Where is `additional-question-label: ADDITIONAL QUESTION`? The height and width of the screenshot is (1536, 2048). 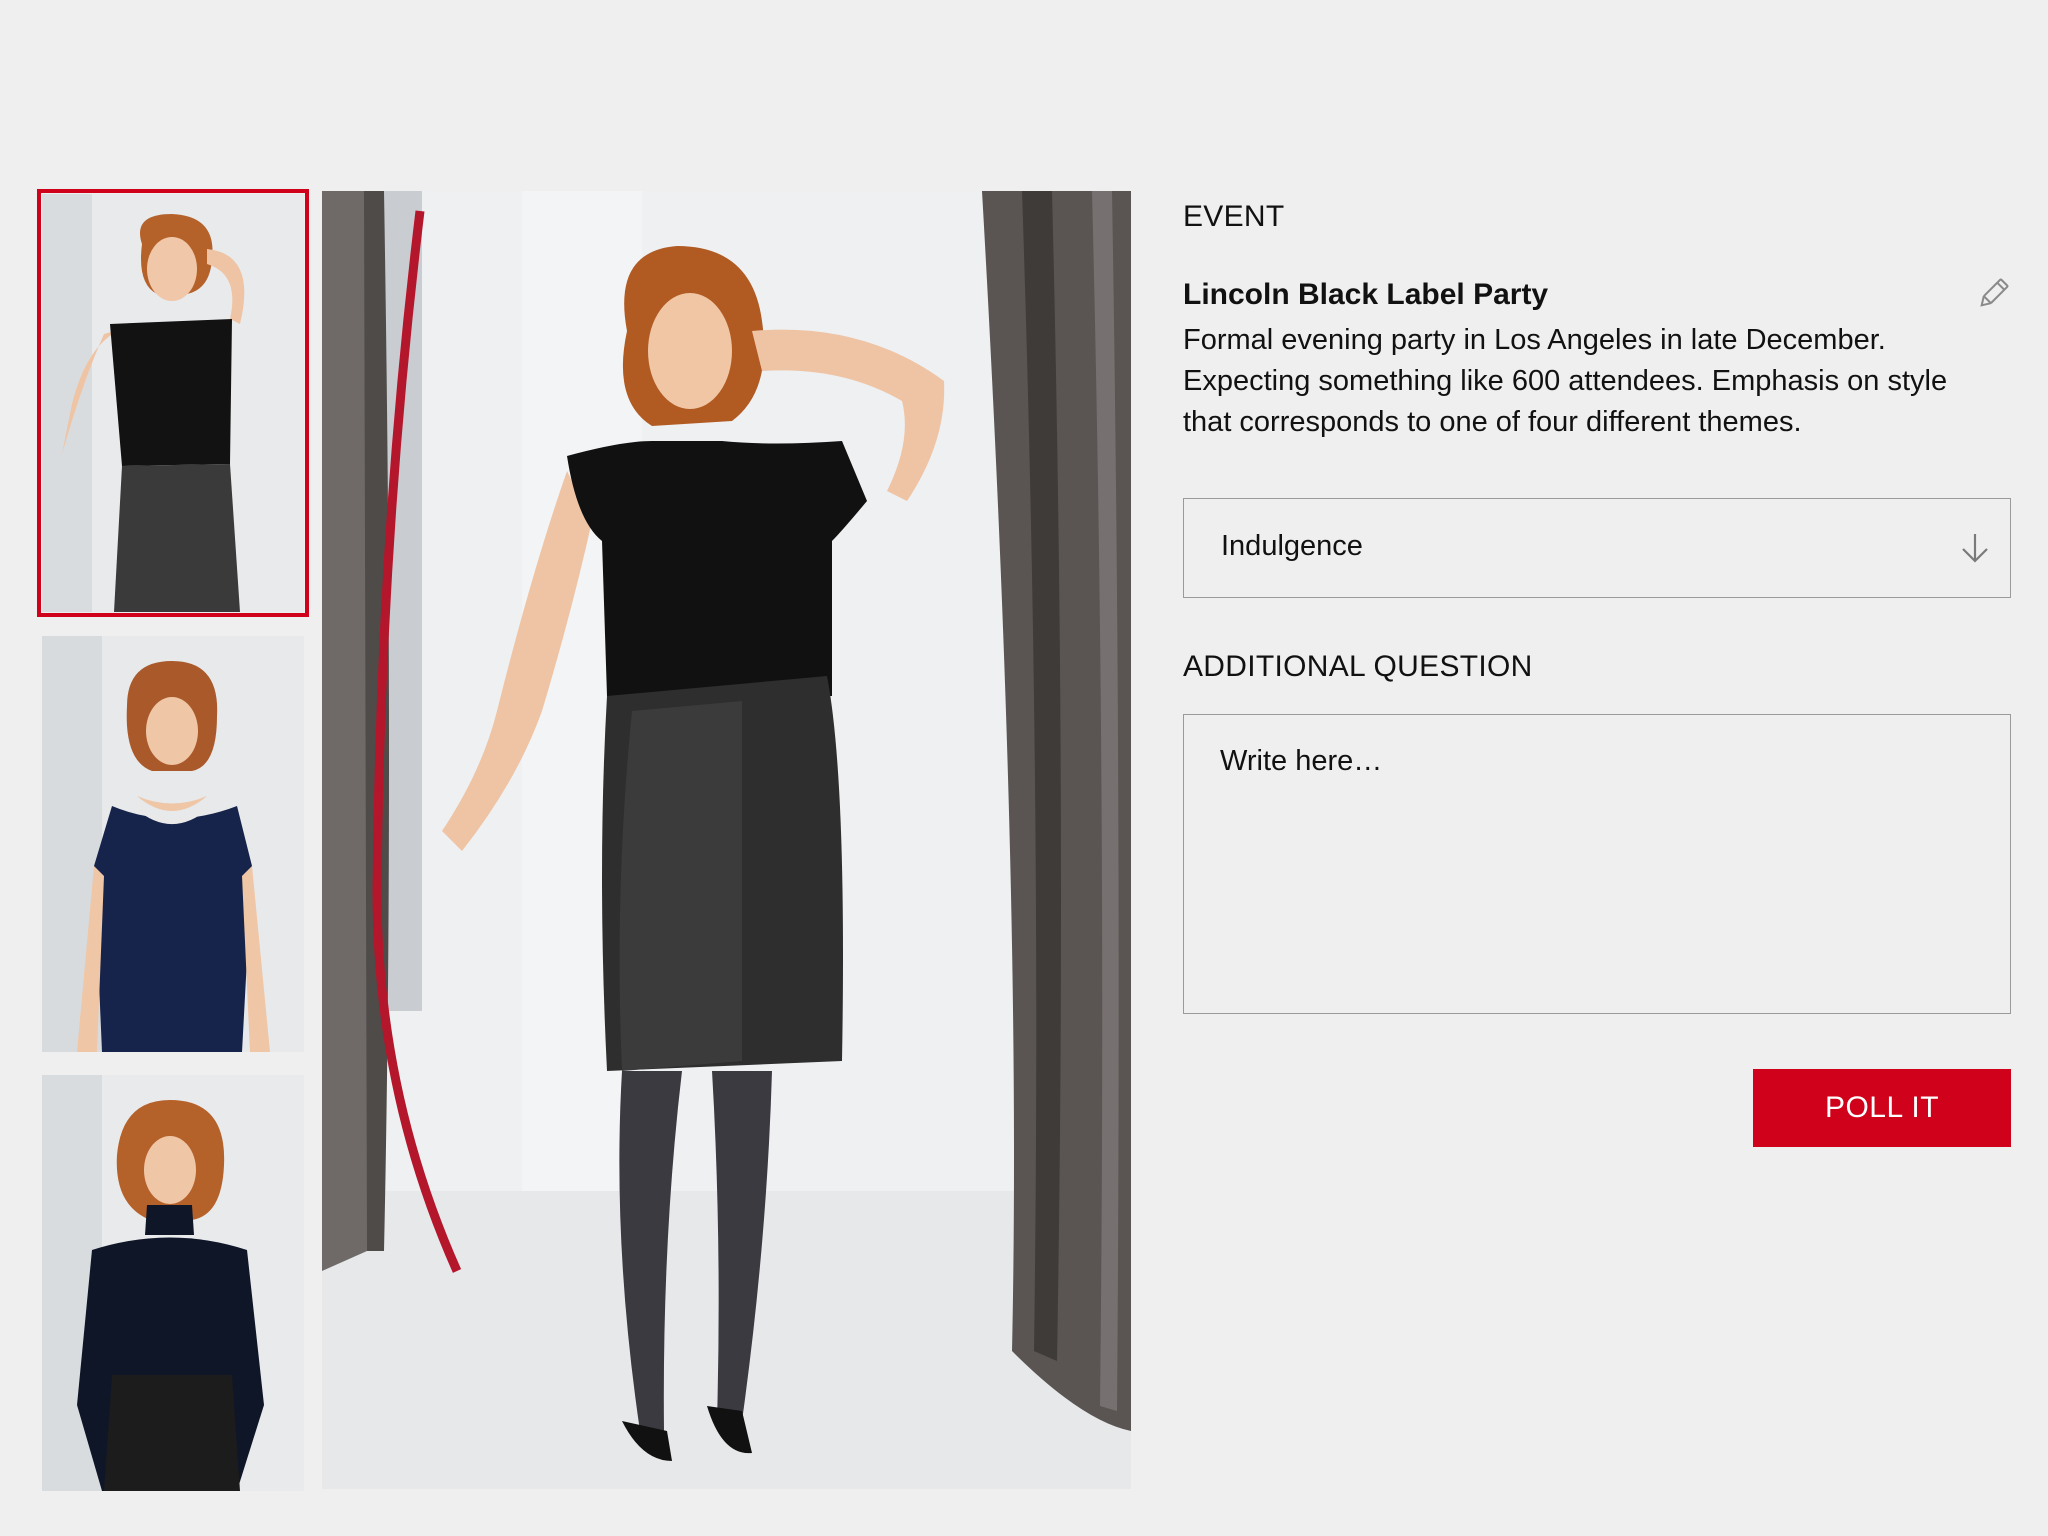
additional-question-label: ADDITIONAL QUESTION is located at coordinates (1358, 666).